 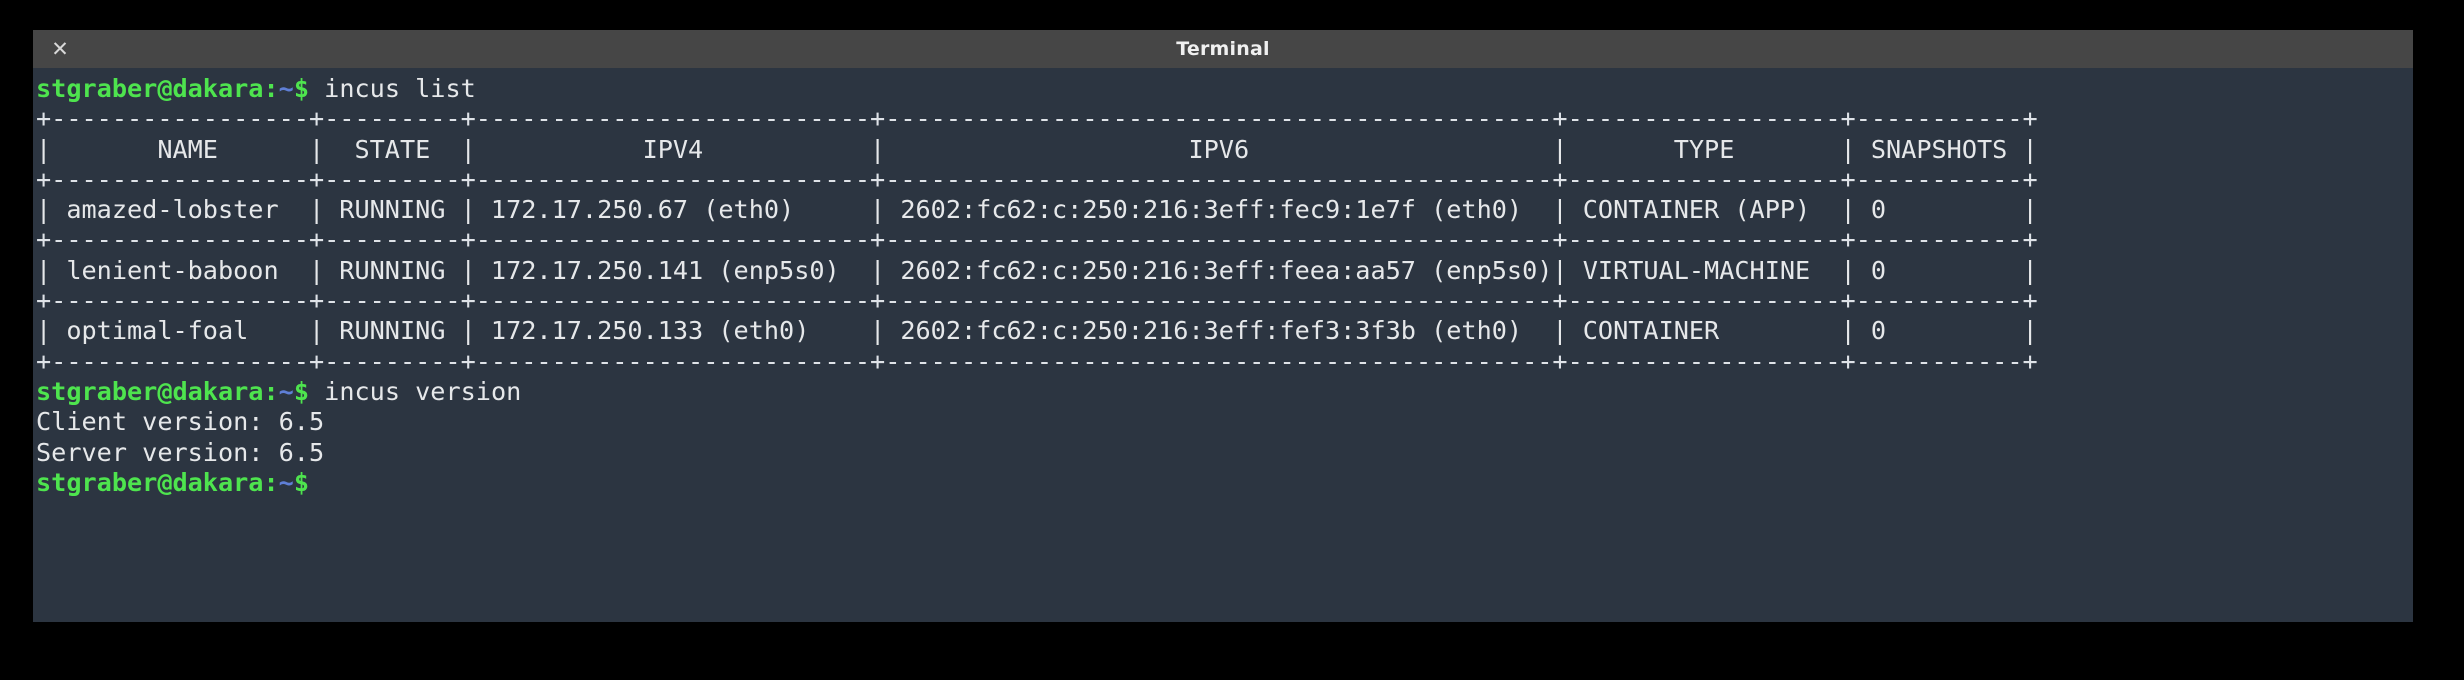 What do you see at coordinates (1224, 392) in the screenshot?
I see `terminal-line-prompt-version: stgraber@dakara:~$ incus version` at bounding box center [1224, 392].